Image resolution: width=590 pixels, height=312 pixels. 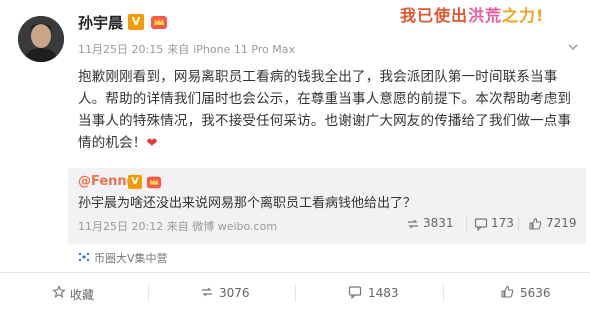 What do you see at coordinates (120, 49) in the screenshot?
I see `post-time: 11月25日 20:15` at bounding box center [120, 49].